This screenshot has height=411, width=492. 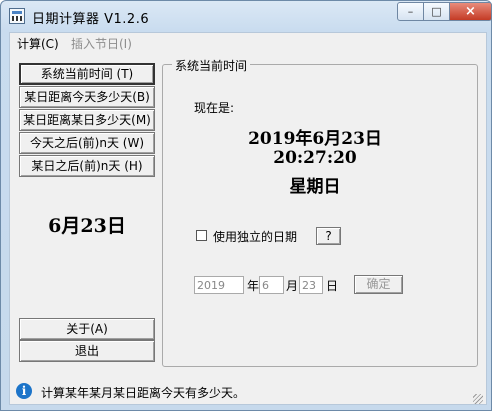 What do you see at coordinates (87, 329) in the screenshot?
I see `about-button: 关于(A)` at bounding box center [87, 329].